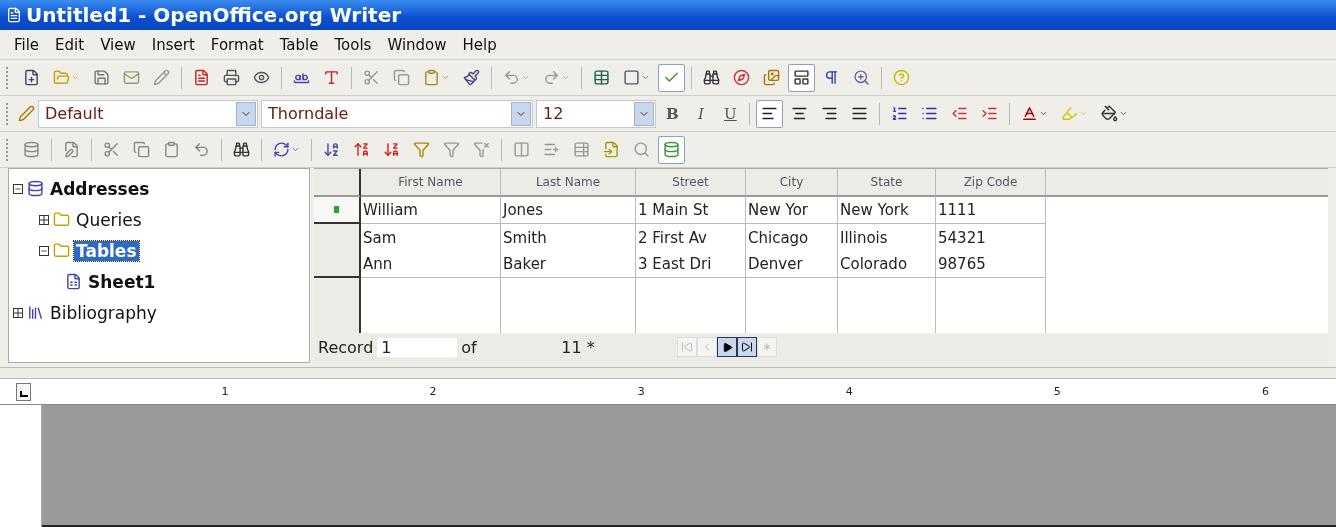 This screenshot has width=1336, height=527. Describe the element at coordinates (991, 183) in the screenshot. I see `column-header: Zip Code` at that location.